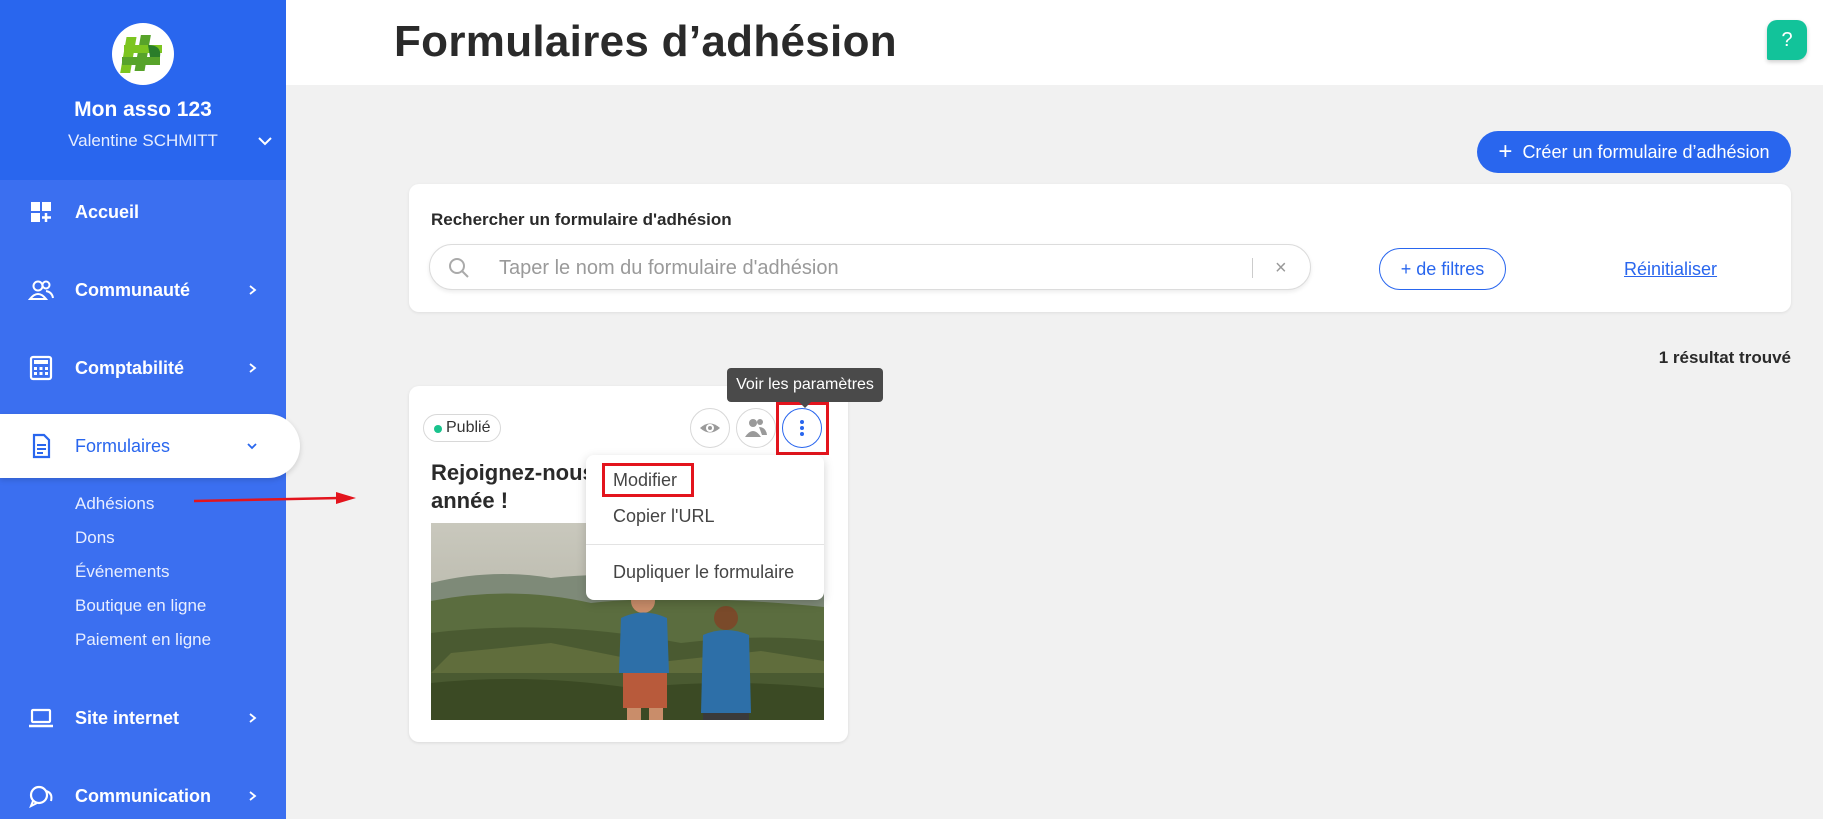 The image size is (1823, 819). What do you see at coordinates (870, 267) in the screenshot?
I see `search-input: Taper le nom du formulaire d'adhésion ×` at bounding box center [870, 267].